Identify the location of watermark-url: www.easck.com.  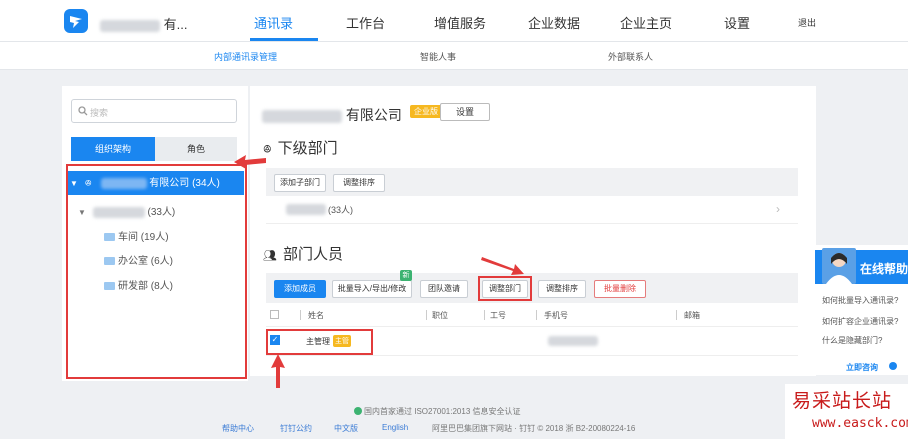
(860, 423).